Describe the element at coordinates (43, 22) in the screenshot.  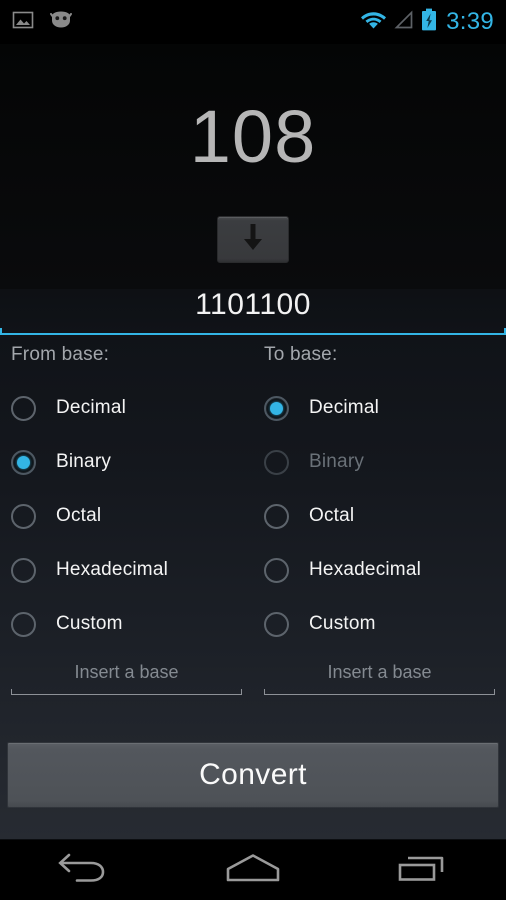
I see `status-bar-notification-icons` at that location.